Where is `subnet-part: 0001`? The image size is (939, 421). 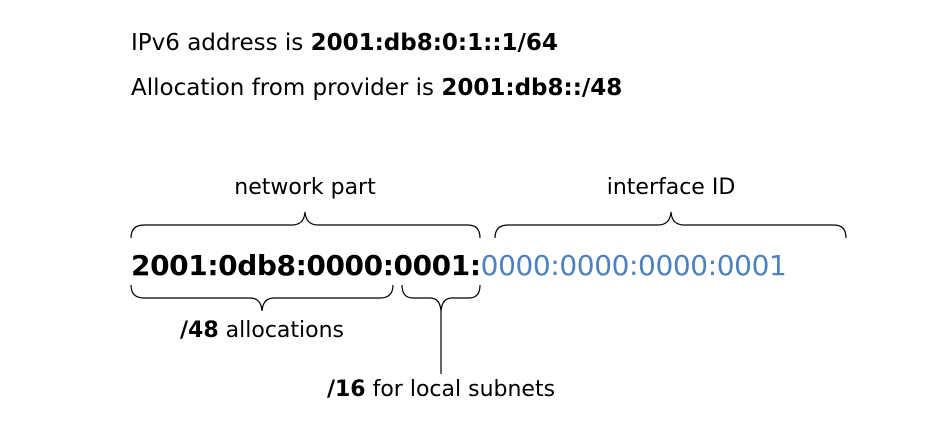
subnet-part: 0001 is located at coordinates (432, 265).